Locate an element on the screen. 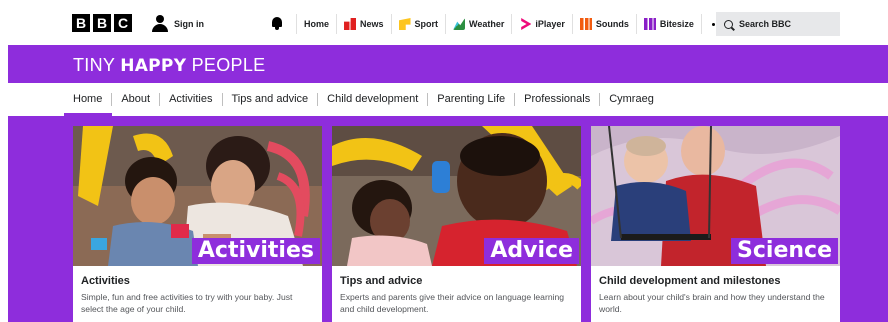 This screenshot has height=322, width=888. section-nav-child-development: Child development is located at coordinates (372, 99).